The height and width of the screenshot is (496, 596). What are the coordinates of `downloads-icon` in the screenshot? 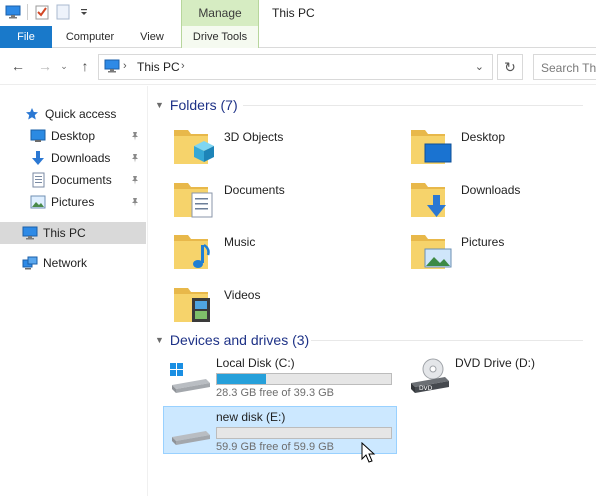 It's located at (38, 158).